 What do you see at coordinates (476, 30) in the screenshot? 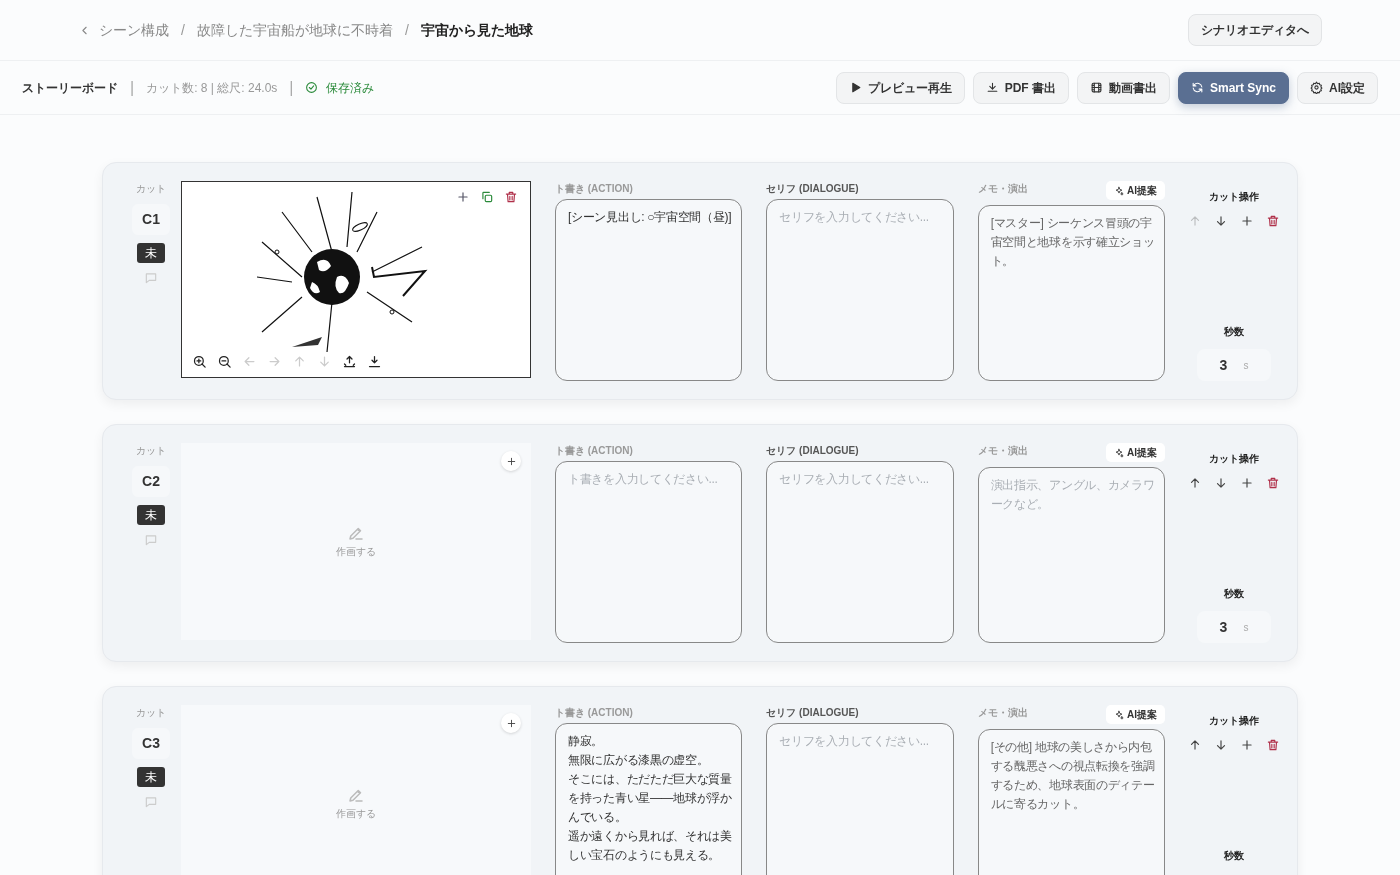
I see `breadcrumb-item: 宇宙から見た地球` at bounding box center [476, 30].